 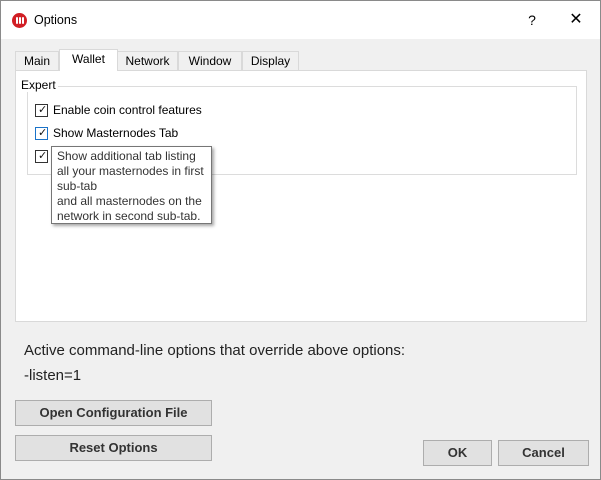 I want to click on window-title: Options, so click(x=56, y=20).